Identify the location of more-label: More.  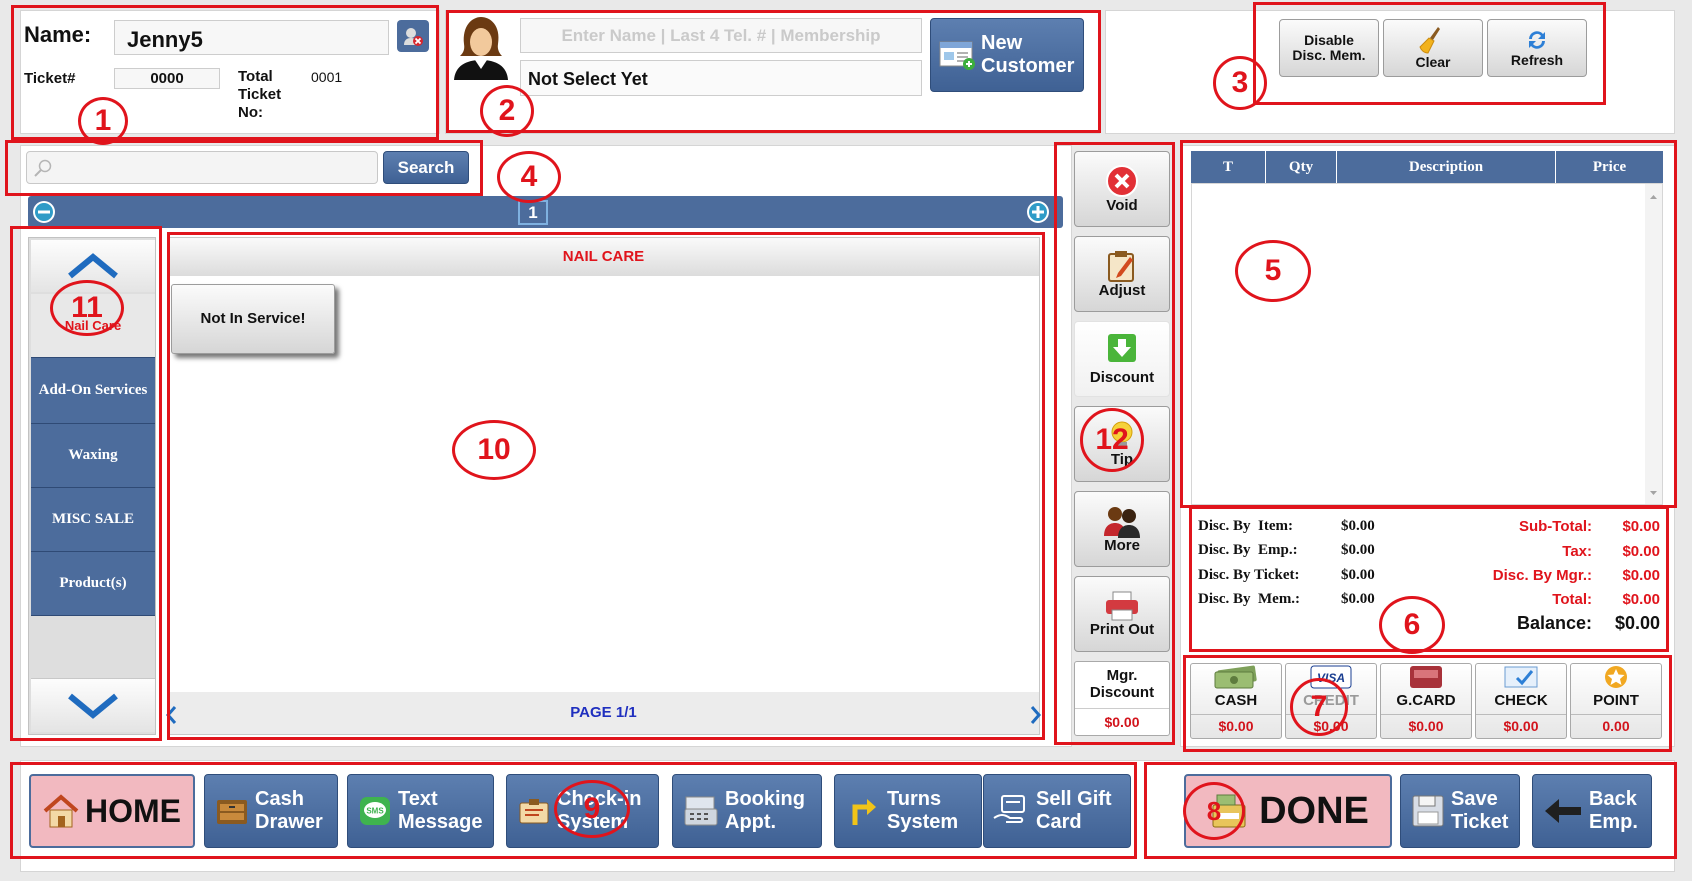
(1122, 545).